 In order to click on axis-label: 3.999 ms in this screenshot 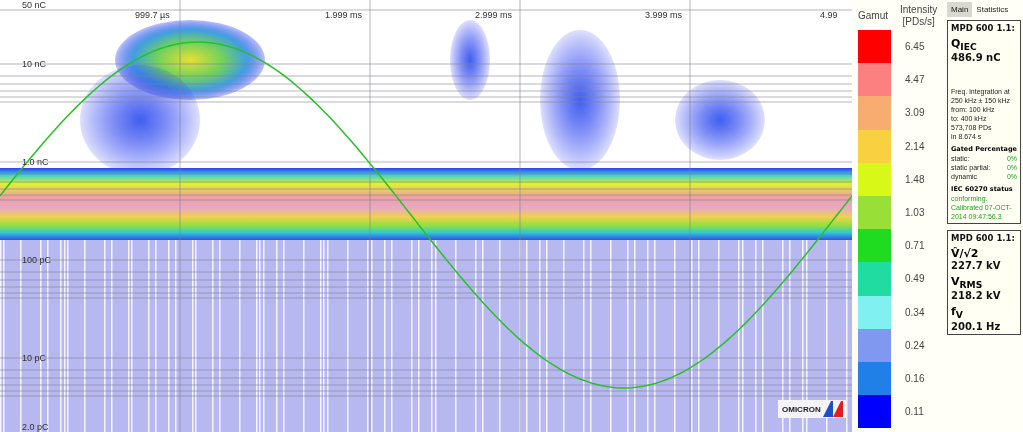, I will do `click(664, 15)`.